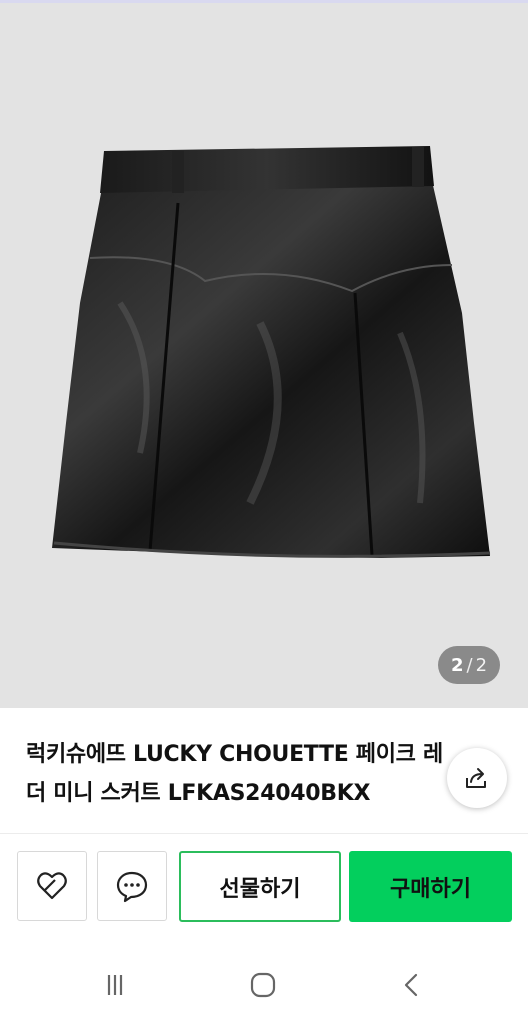 The height and width of the screenshot is (1024, 528). I want to click on heart-icon, so click(52, 886).